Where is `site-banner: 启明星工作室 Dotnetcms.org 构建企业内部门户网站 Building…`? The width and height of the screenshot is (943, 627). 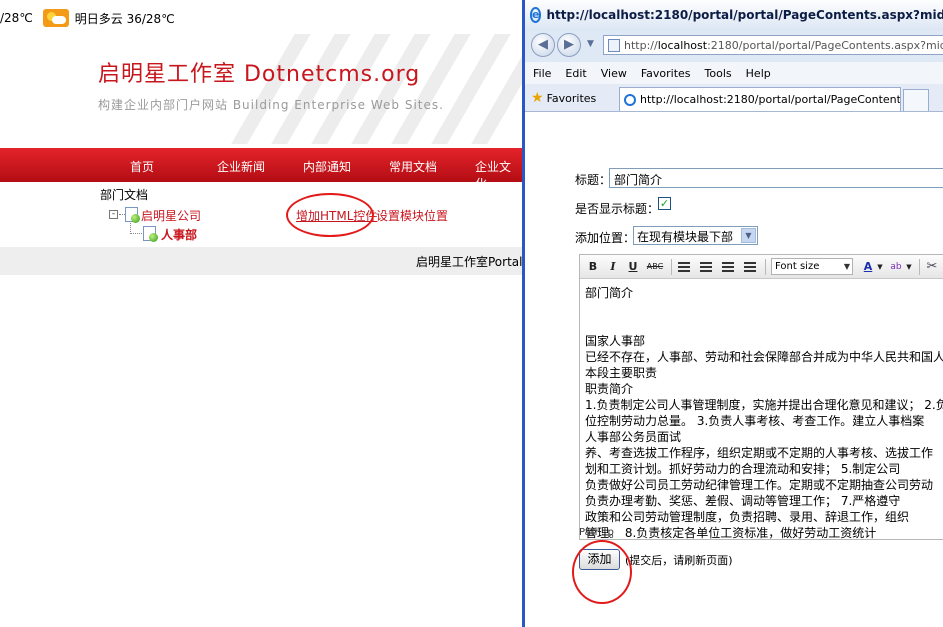
site-banner: 启明星工作室 Dotnetcms.org 构建企业内部门户网站 Building… is located at coordinates (261, 89).